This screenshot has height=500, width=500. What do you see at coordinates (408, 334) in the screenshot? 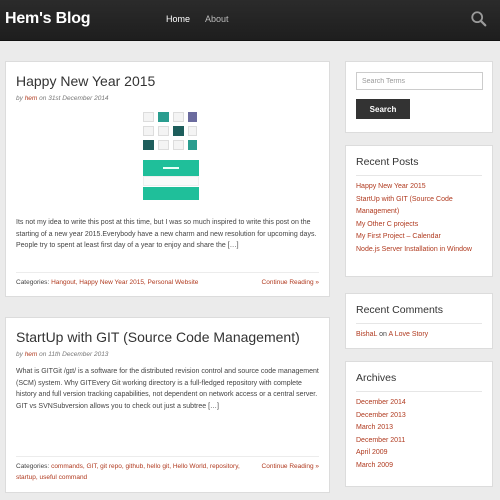
I see `comment-post-link: A Love Story` at bounding box center [408, 334].